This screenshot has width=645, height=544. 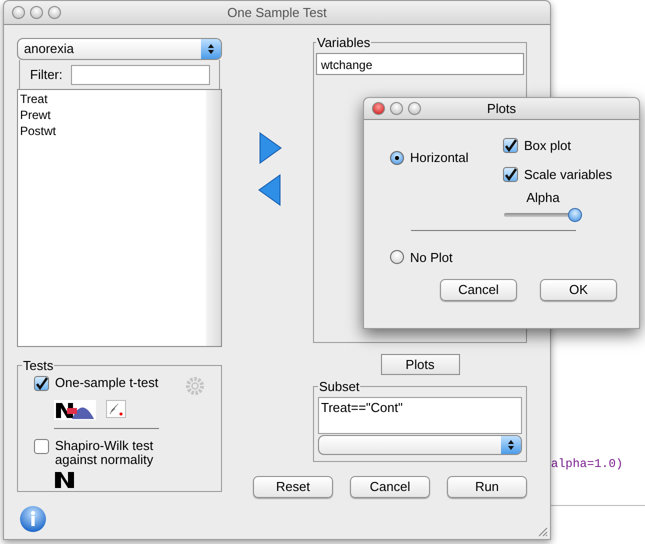 What do you see at coordinates (339, 387) in the screenshot?
I see `group-title: Subset` at bounding box center [339, 387].